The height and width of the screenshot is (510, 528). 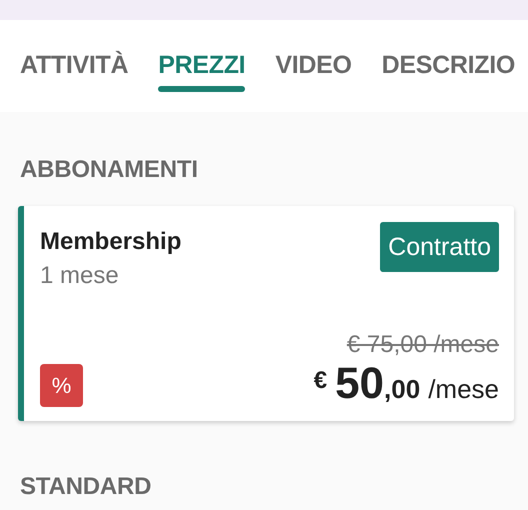 I want to click on plan-name: Membership, so click(x=111, y=242).